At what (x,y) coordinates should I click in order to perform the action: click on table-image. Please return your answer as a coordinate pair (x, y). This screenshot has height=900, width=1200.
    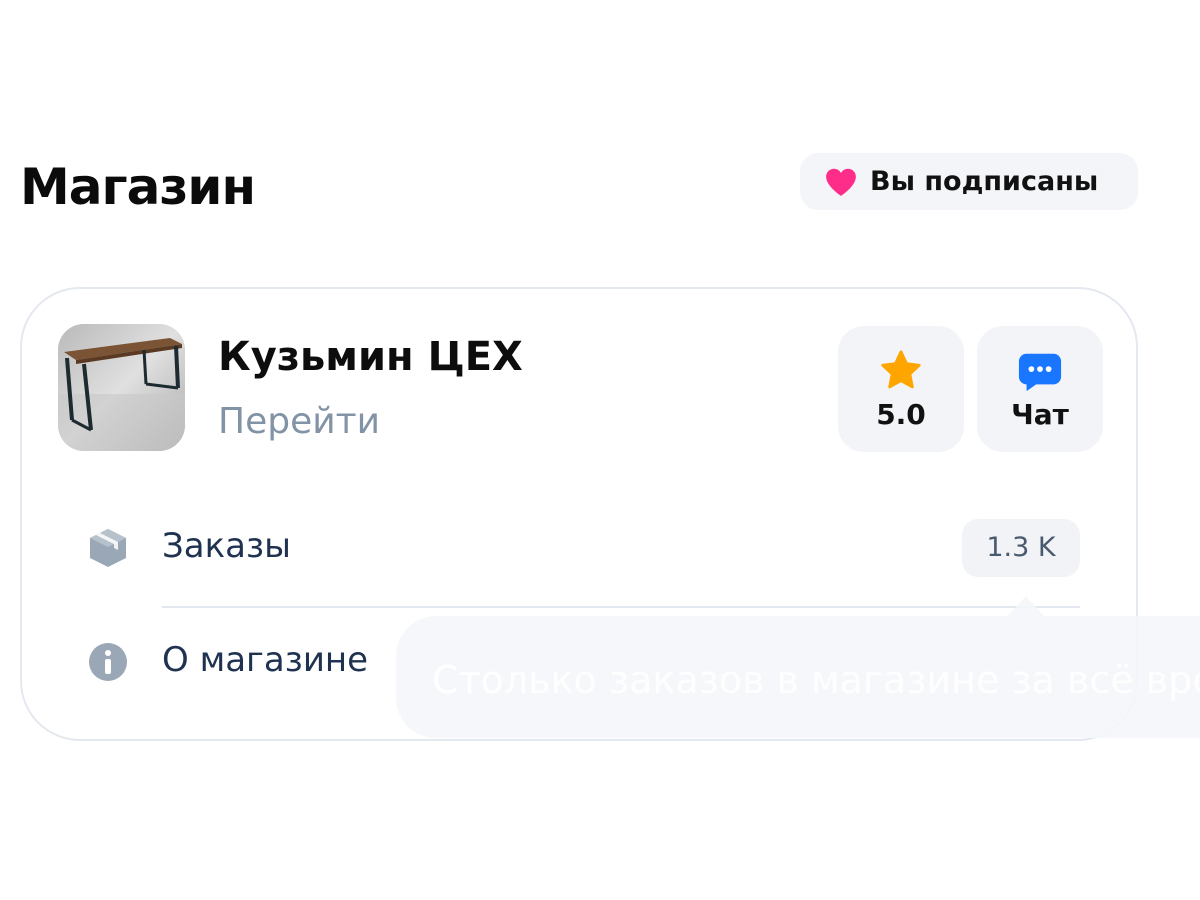
    Looking at the image, I should click on (121, 387).